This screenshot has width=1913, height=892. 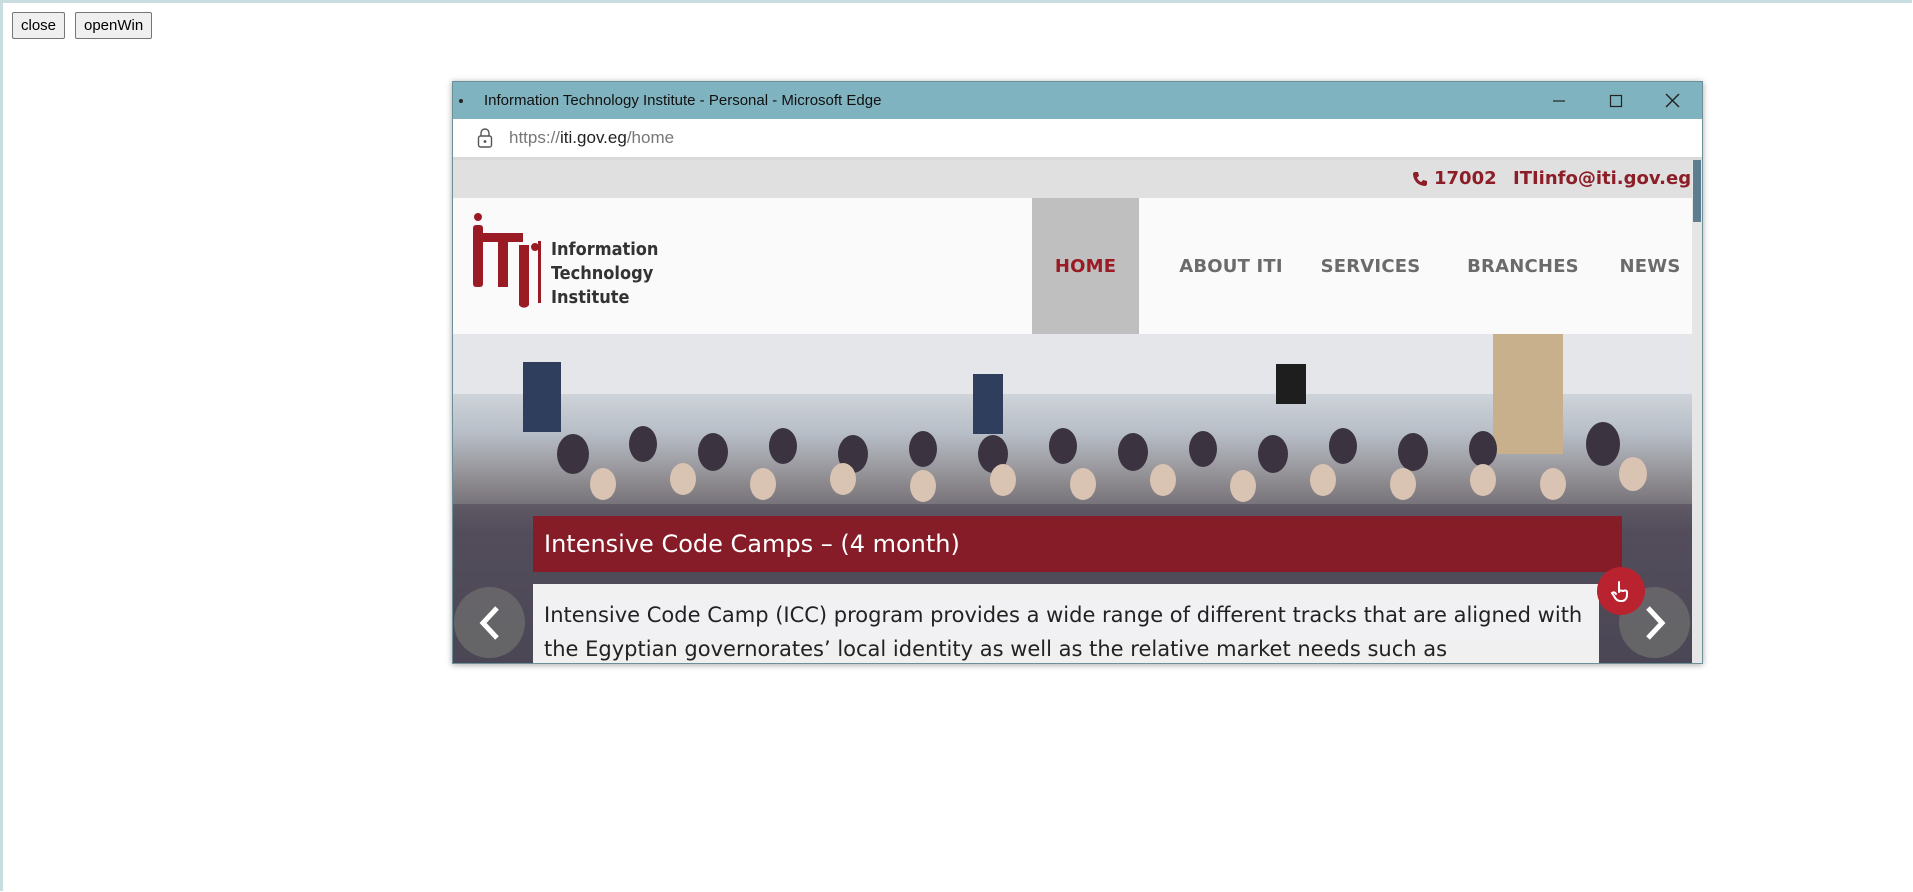 What do you see at coordinates (39, 25) in the screenshot?
I see `close-button: close` at bounding box center [39, 25].